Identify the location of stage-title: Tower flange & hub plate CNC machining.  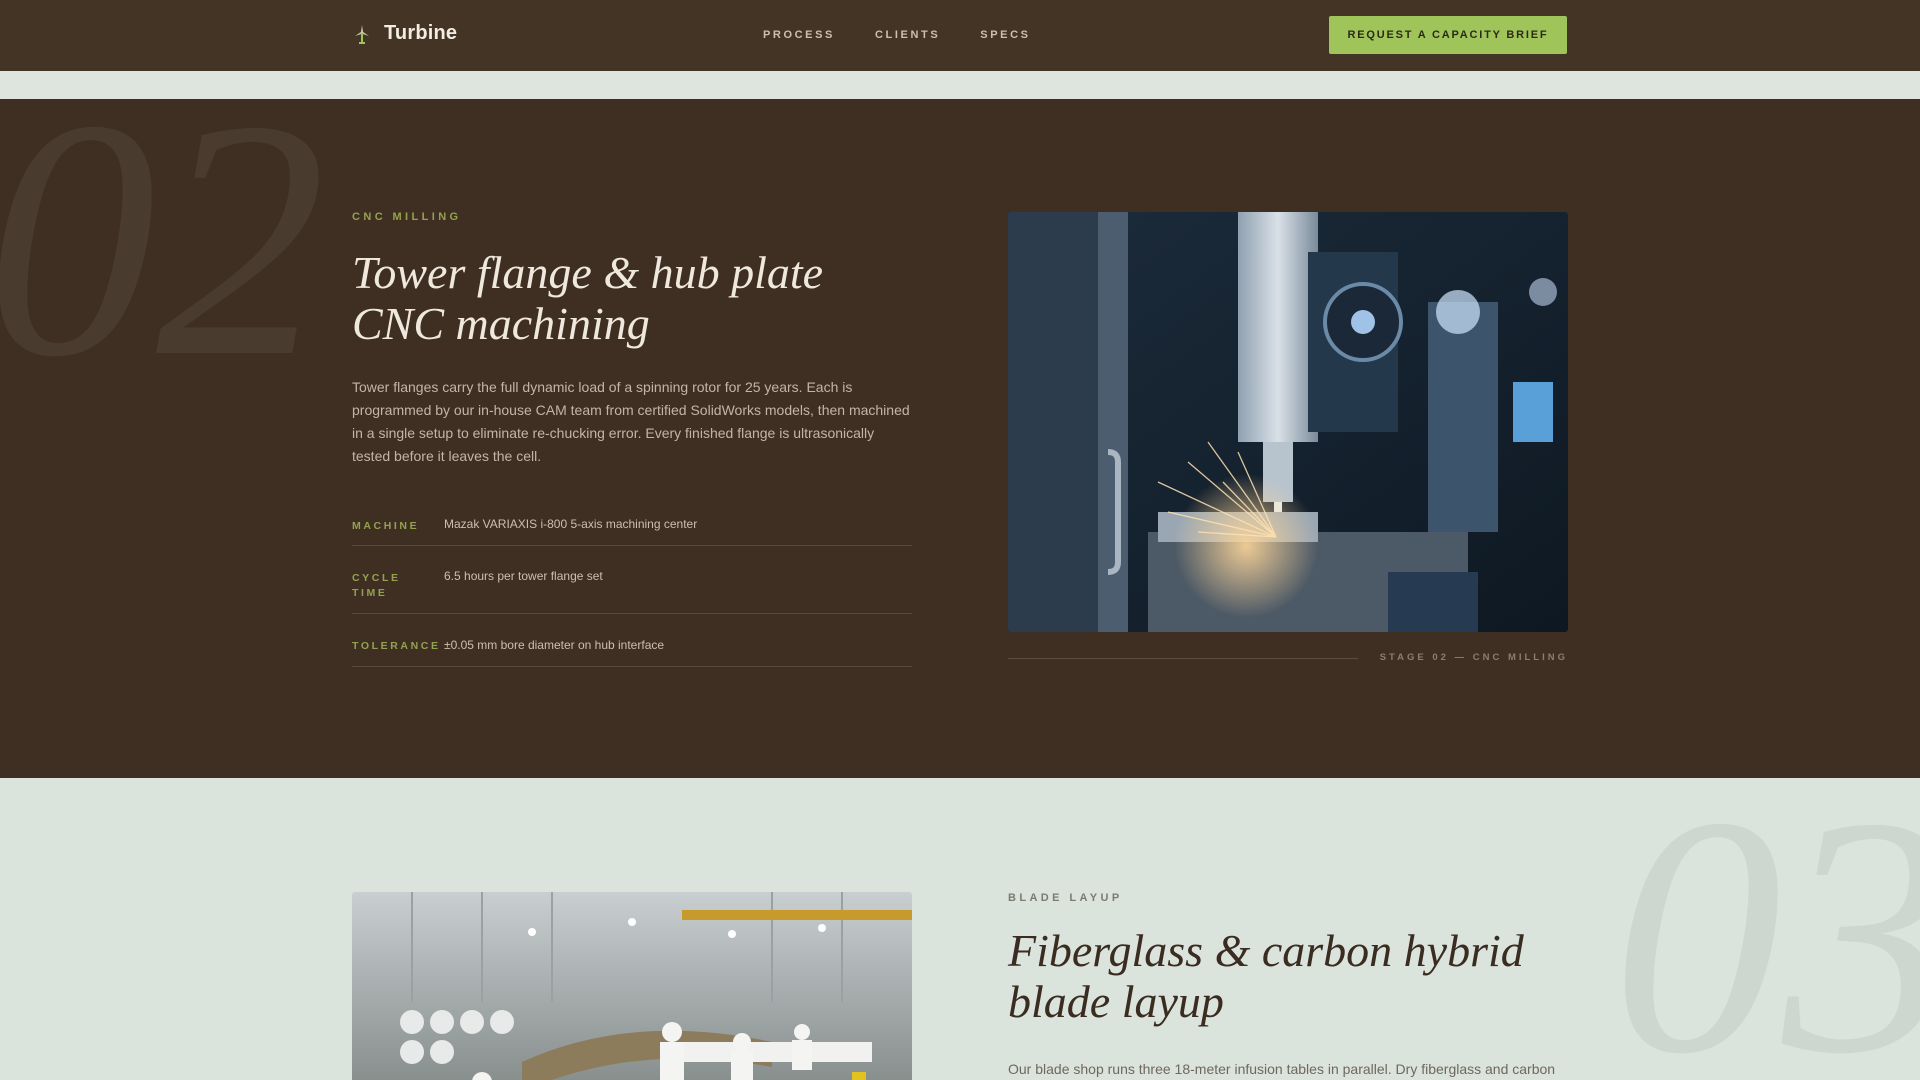
(632, 298).